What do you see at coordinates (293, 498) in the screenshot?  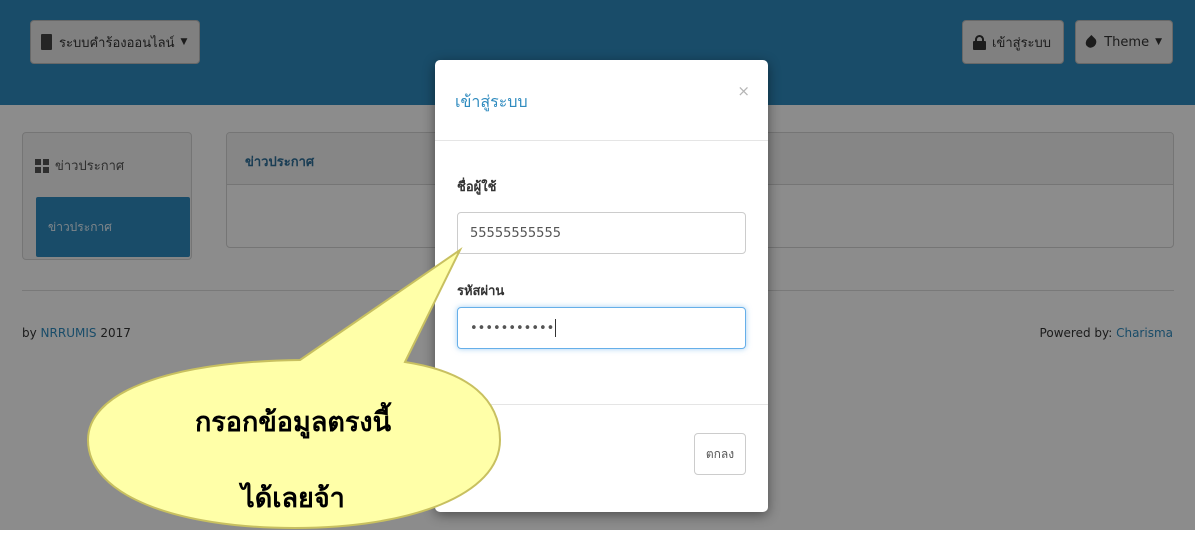 I see `callout-line-2: ได้เลยจ้า` at bounding box center [293, 498].